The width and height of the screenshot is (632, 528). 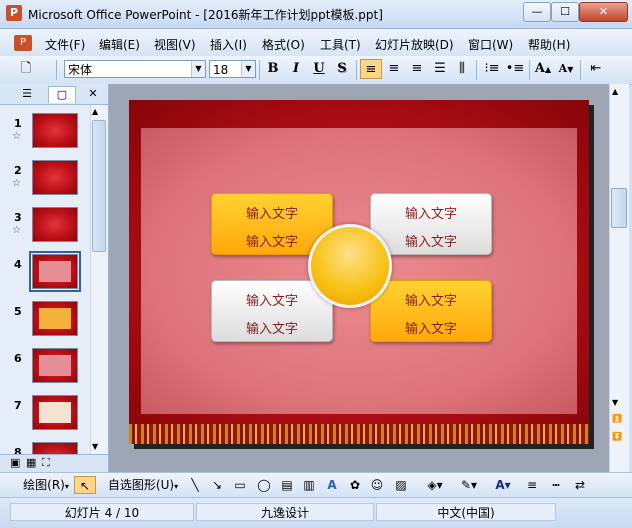 I want to click on grow-font-button: A▲, so click(x=543, y=69).